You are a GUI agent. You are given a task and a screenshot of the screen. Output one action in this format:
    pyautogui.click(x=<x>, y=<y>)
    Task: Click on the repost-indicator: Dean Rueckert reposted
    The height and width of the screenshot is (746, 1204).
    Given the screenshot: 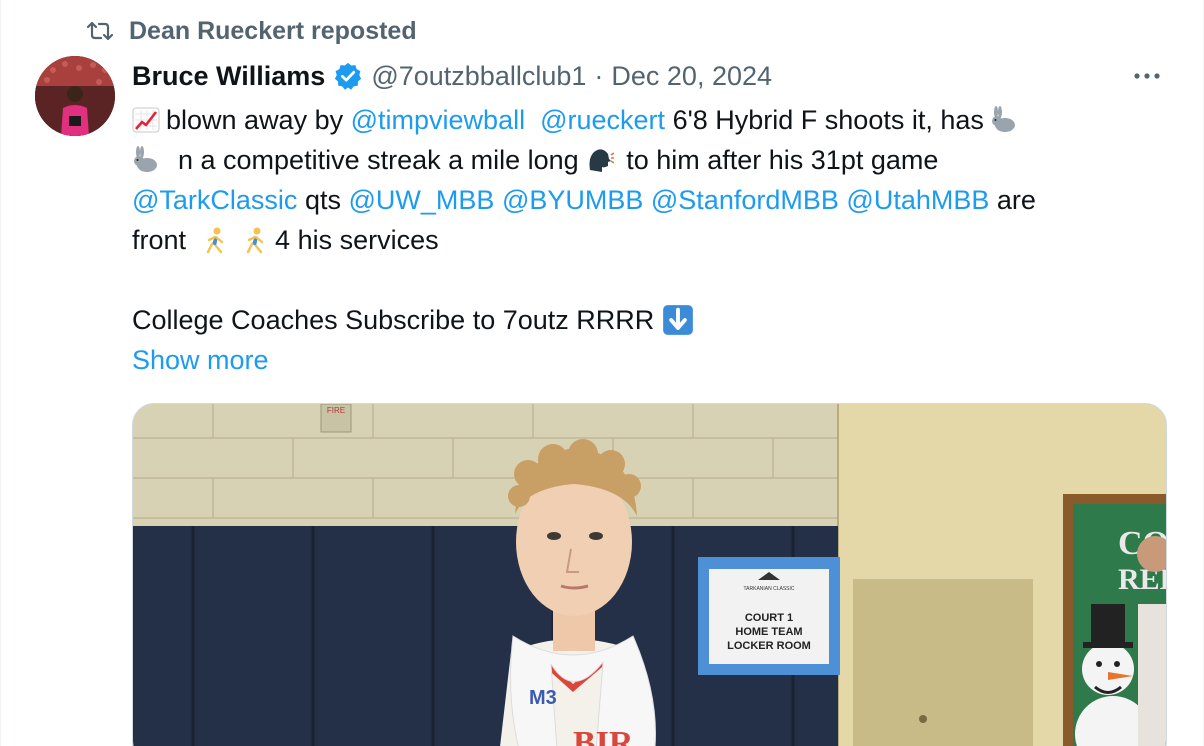 What is the action you would take?
    pyautogui.click(x=251, y=31)
    